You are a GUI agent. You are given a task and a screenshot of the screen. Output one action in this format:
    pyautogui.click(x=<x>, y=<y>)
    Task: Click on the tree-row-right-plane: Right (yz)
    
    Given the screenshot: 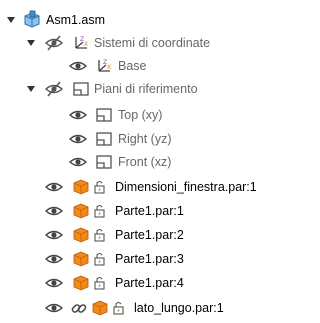 What is the action you would take?
    pyautogui.click(x=148, y=139)
    